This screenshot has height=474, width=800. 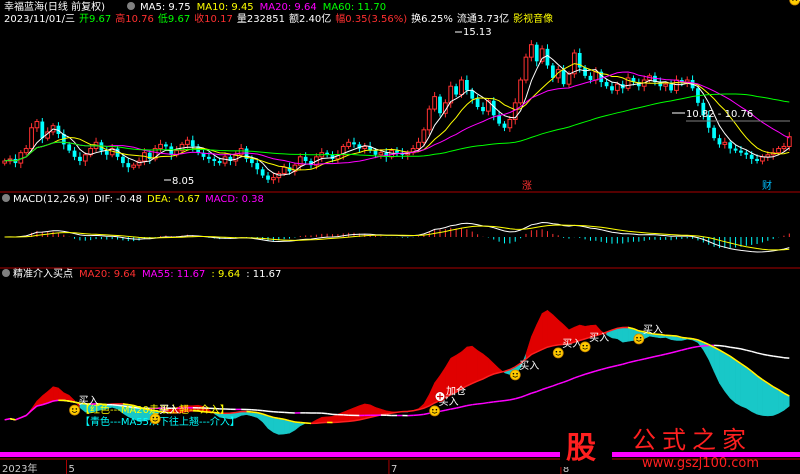 What do you see at coordinates (288, 7) in the screenshot?
I see `ma-item-2: MA20: 9.64` at bounding box center [288, 7].